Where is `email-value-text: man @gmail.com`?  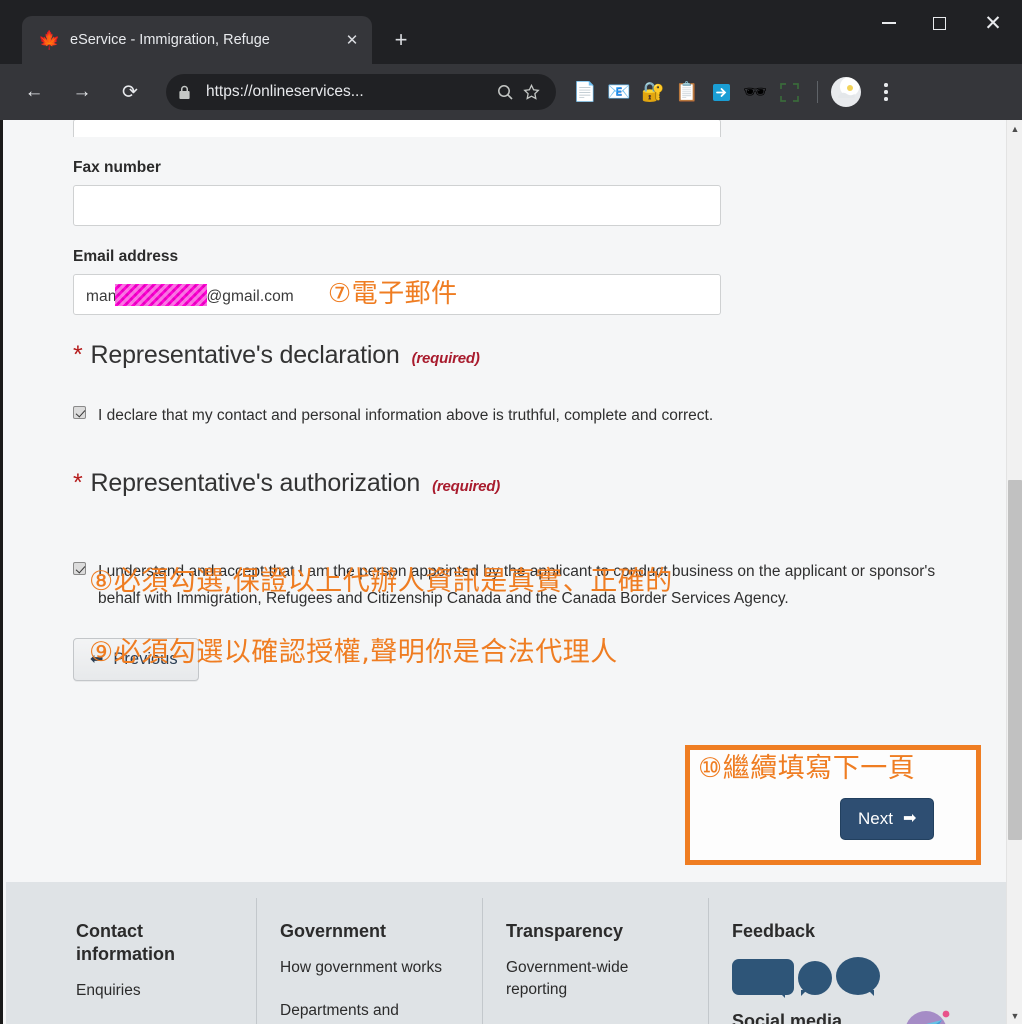
email-value-text: man @gmail.com is located at coordinates (190, 294).